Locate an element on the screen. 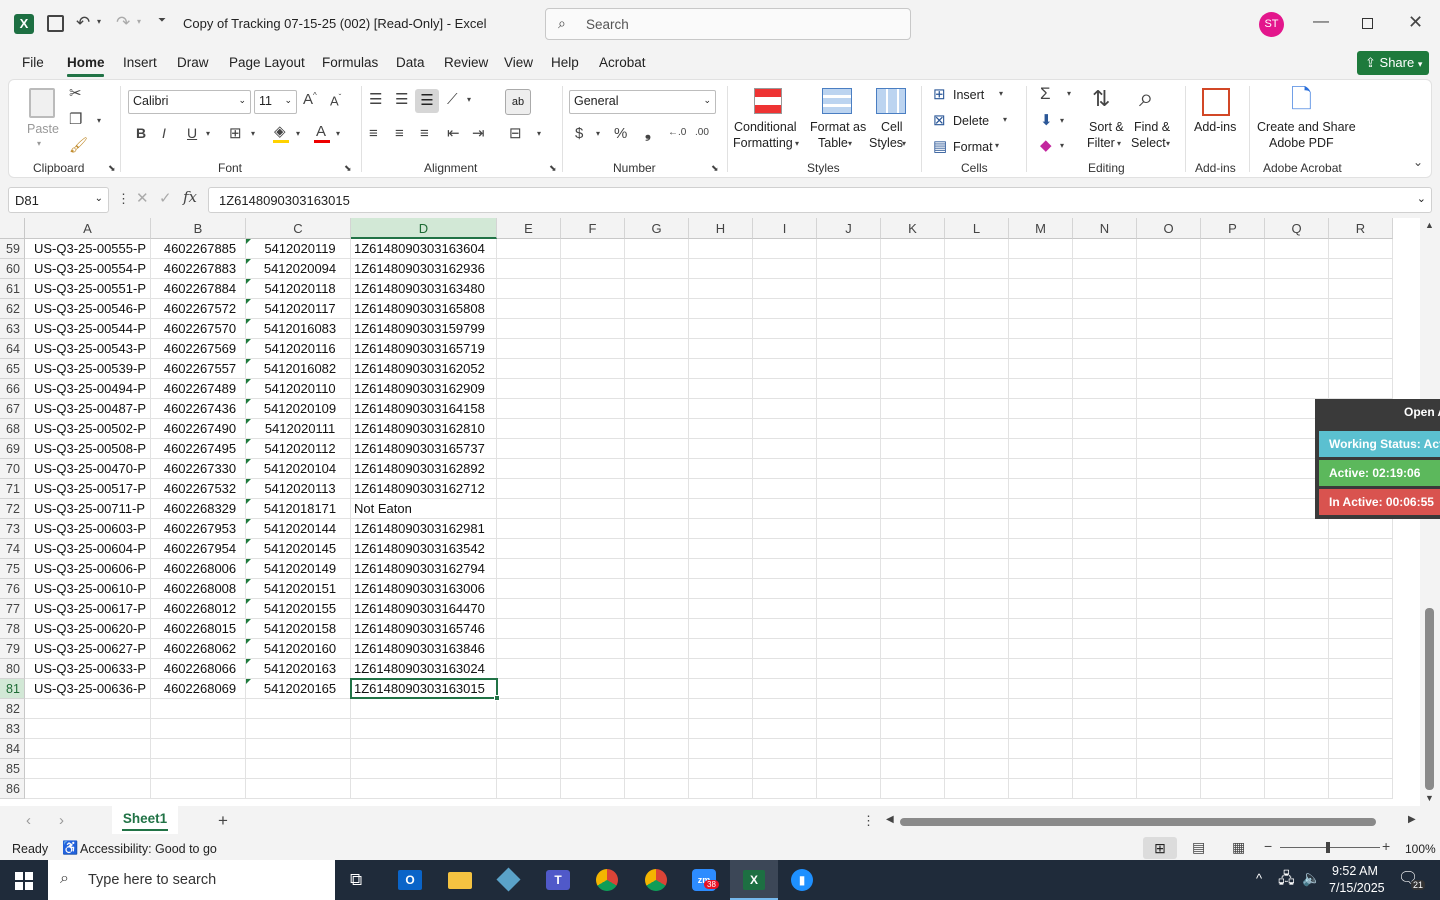  redo-dropdown-icon: ▾ is located at coordinates (139, 22).